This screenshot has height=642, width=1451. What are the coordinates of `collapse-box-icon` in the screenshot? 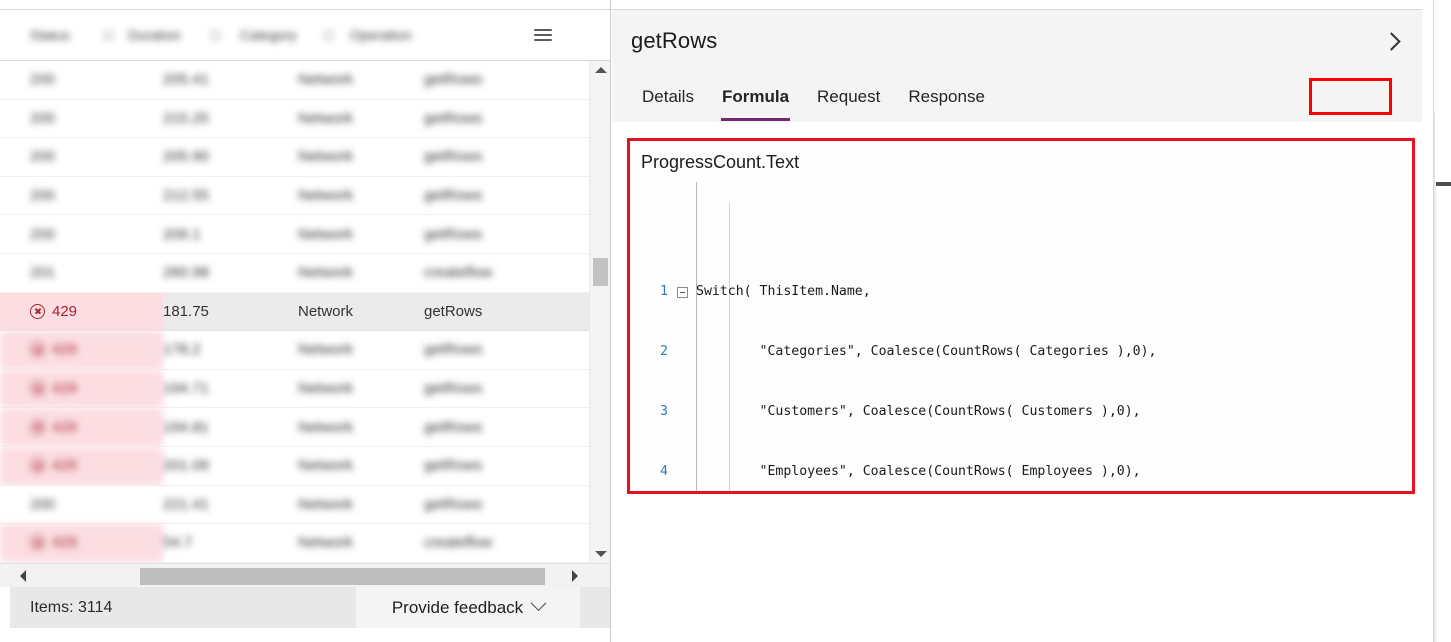 It's located at (682, 292).